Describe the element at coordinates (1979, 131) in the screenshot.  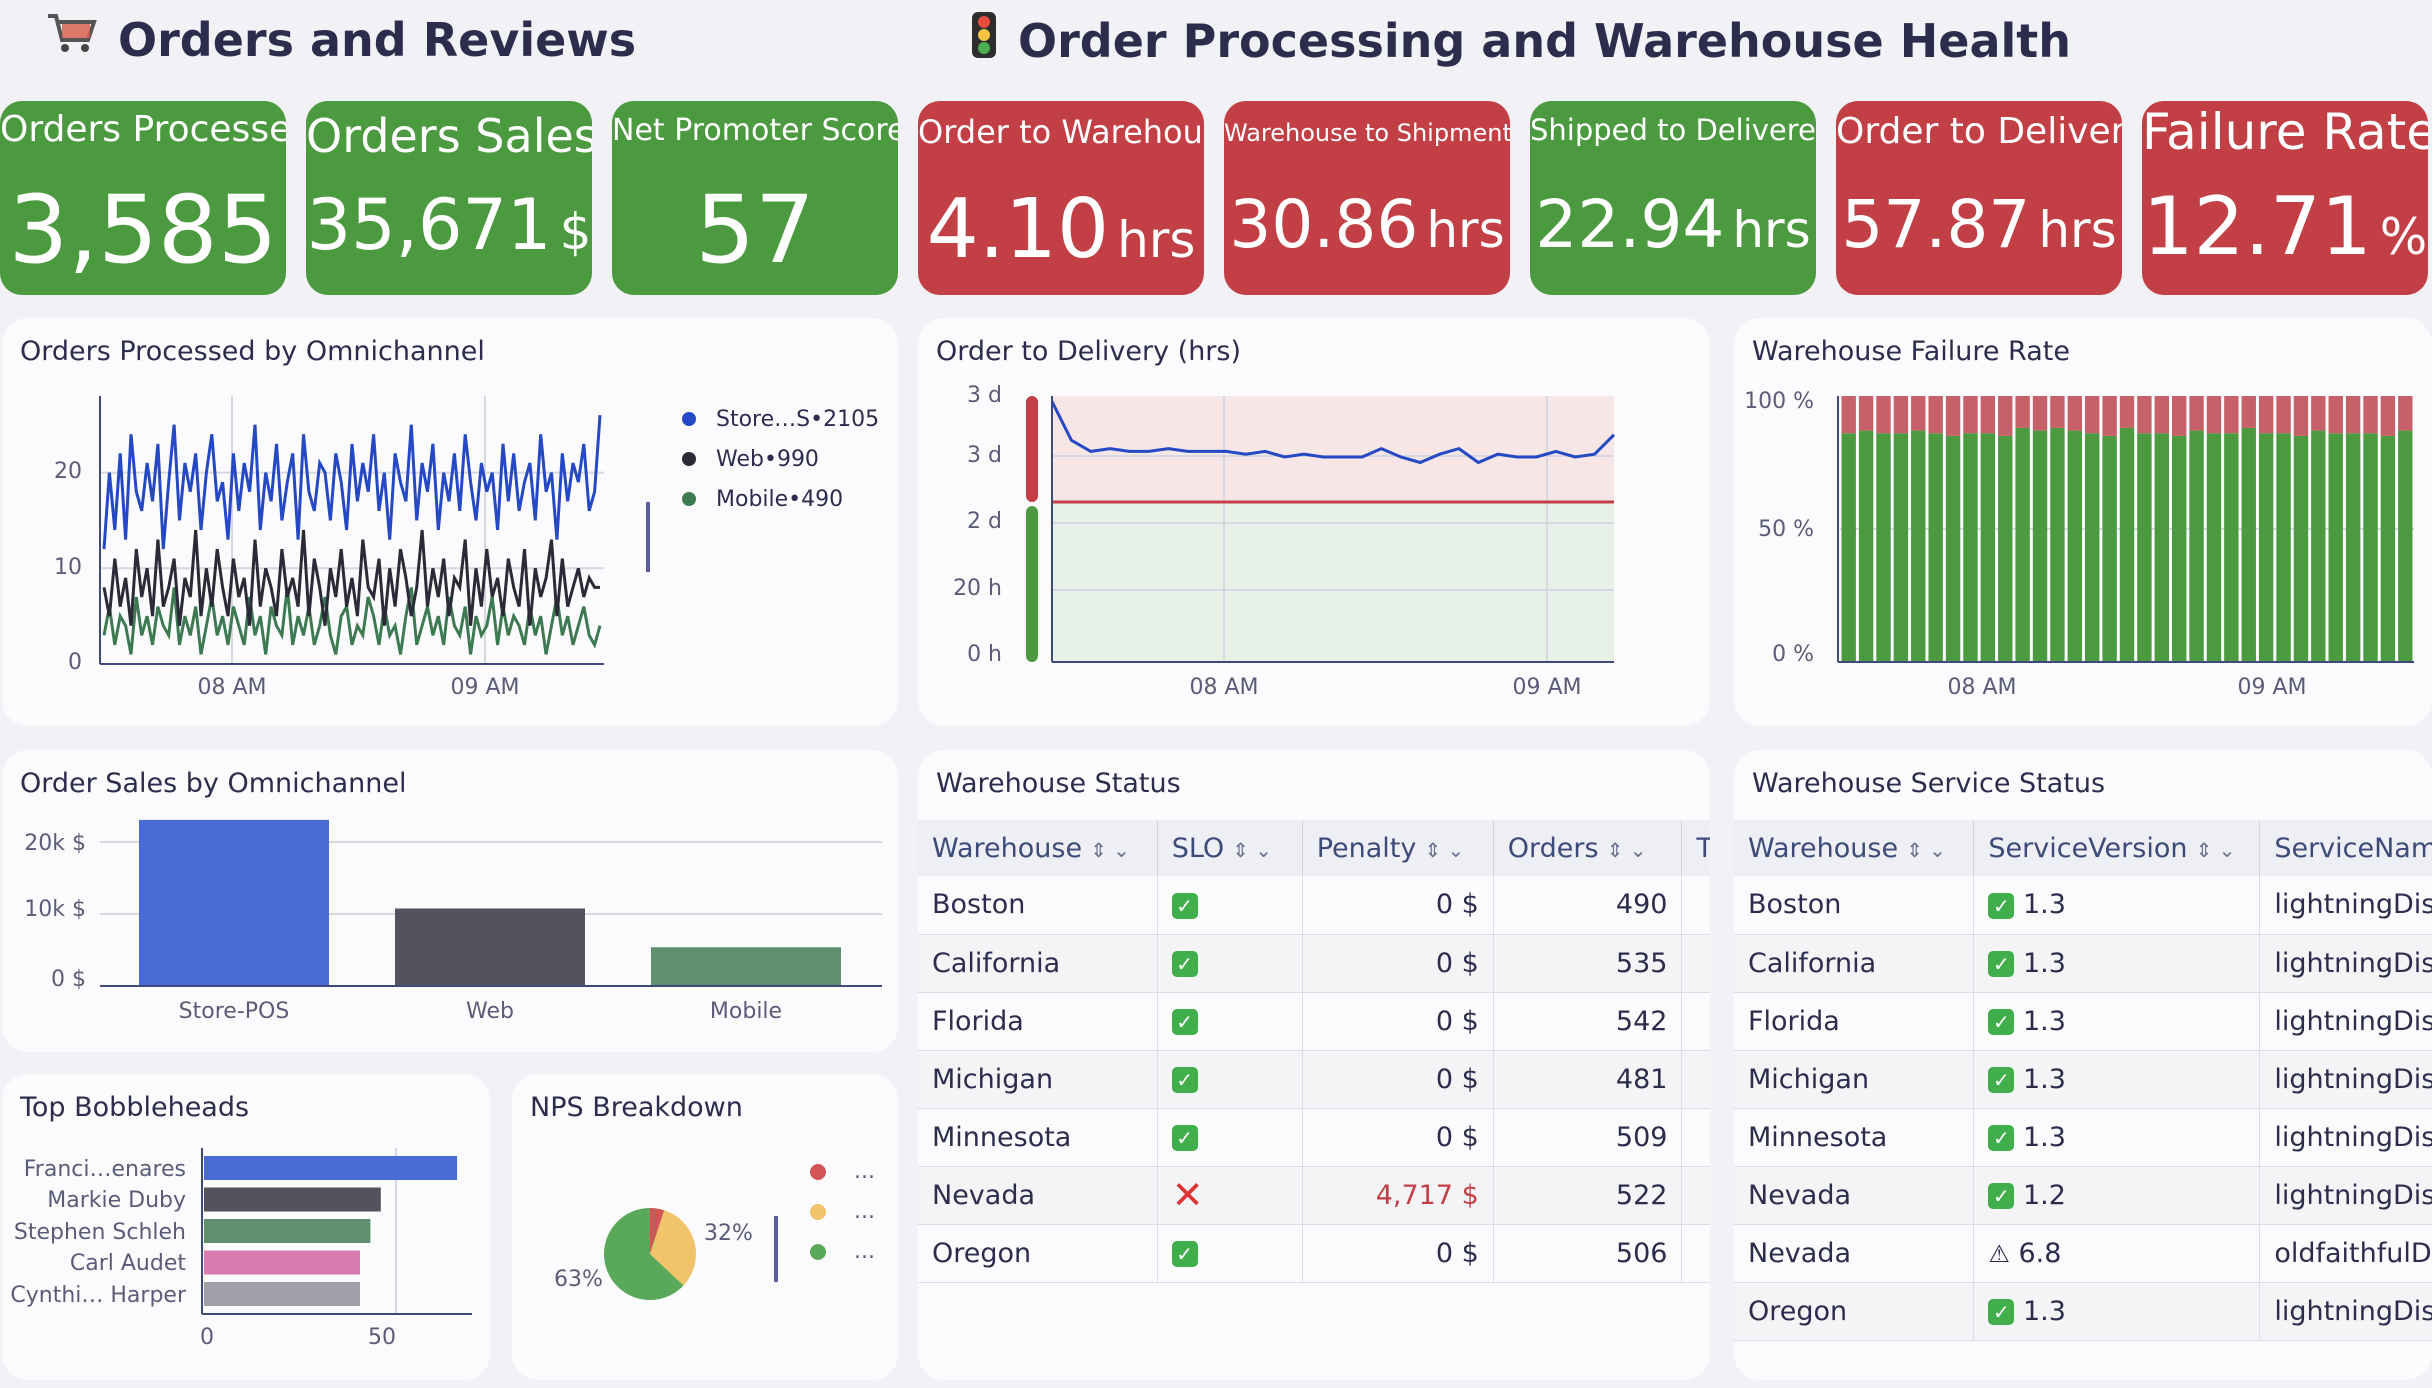
I see `tile-label: Order to Delivery` at that location.